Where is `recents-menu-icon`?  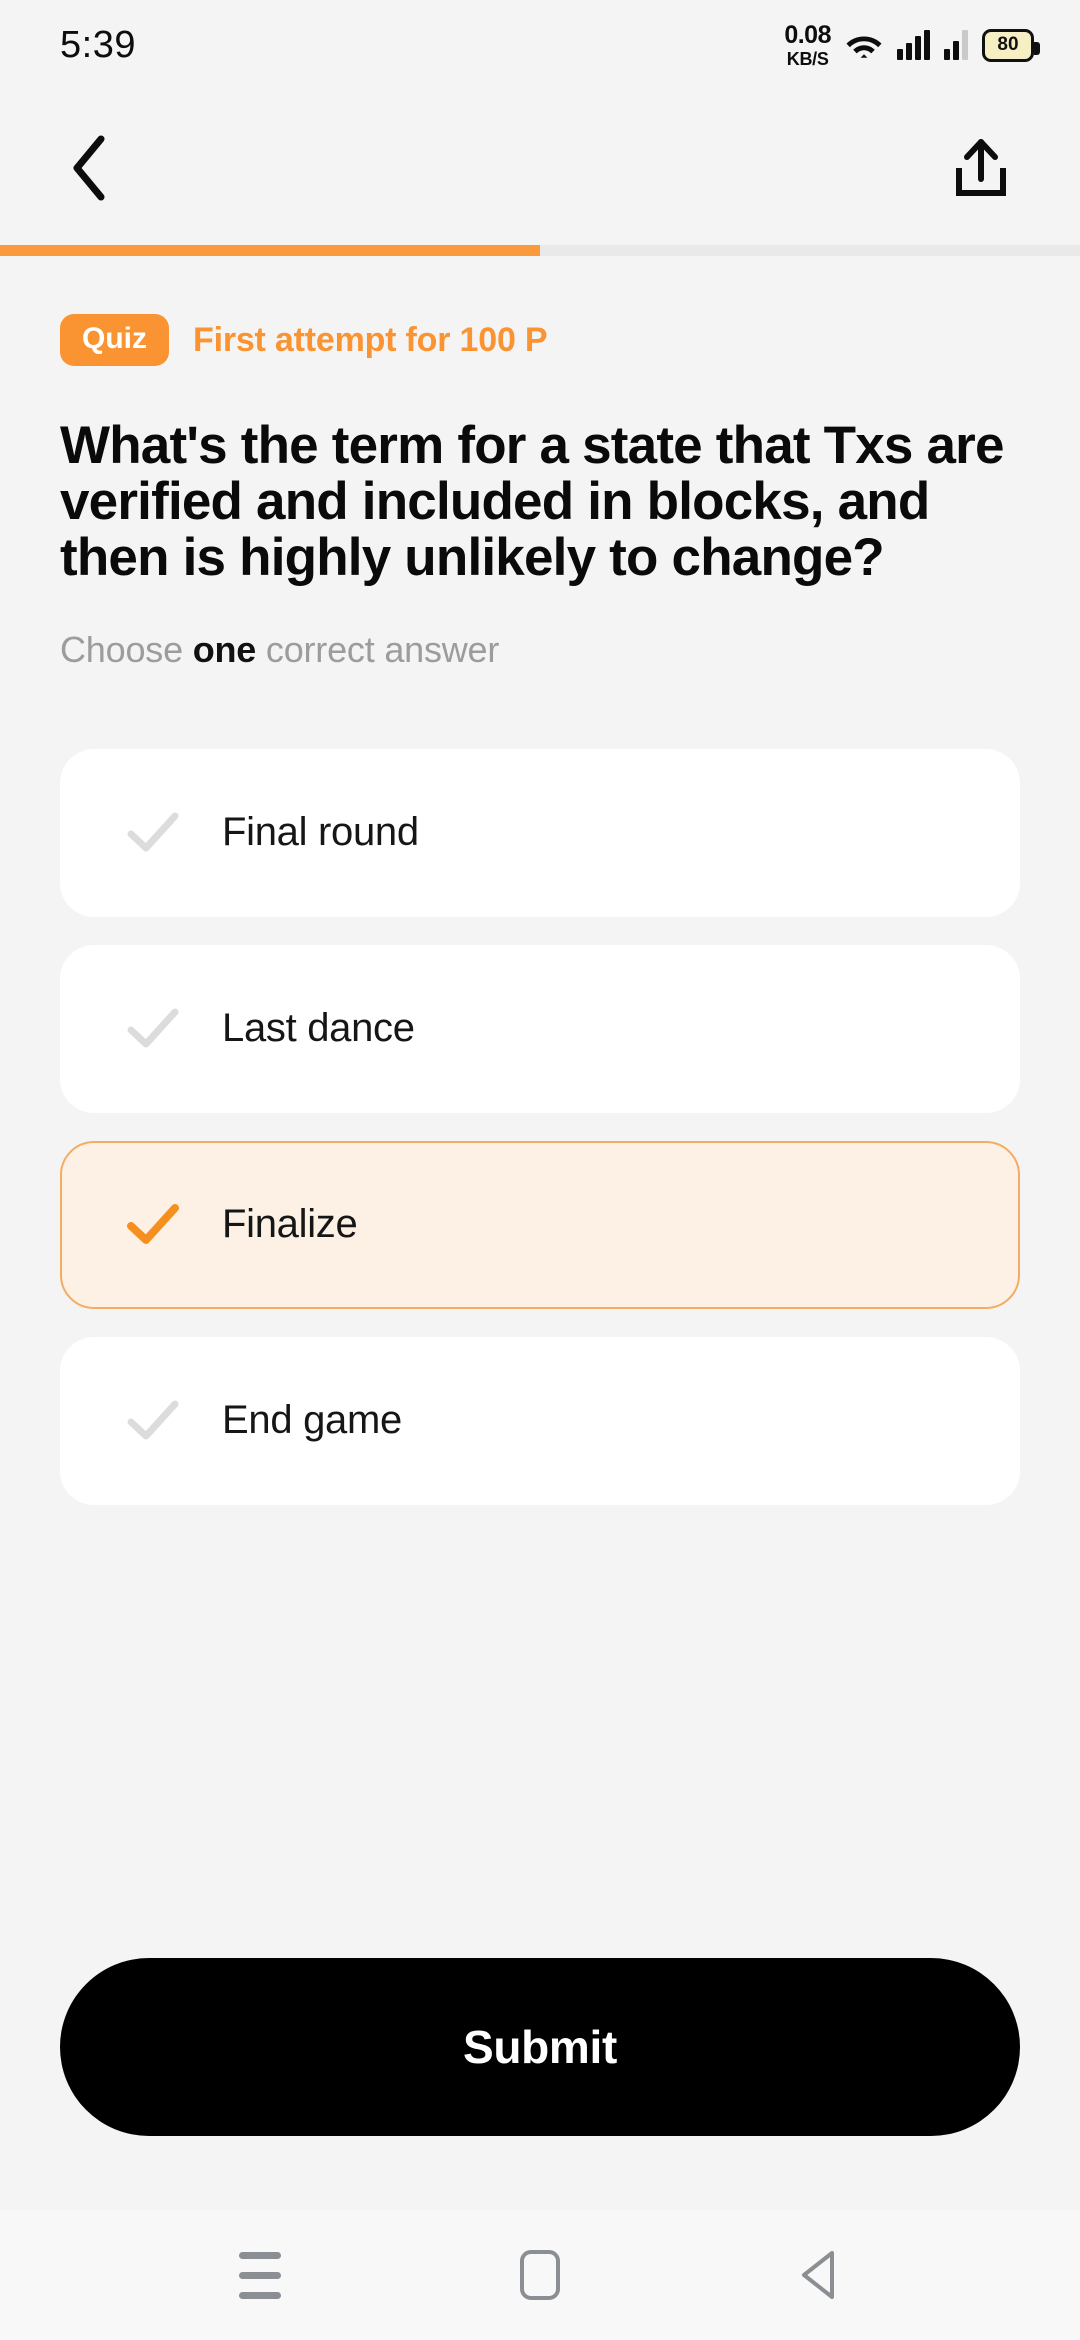
recents-menu-icon is located at coordinates (260, 2275).